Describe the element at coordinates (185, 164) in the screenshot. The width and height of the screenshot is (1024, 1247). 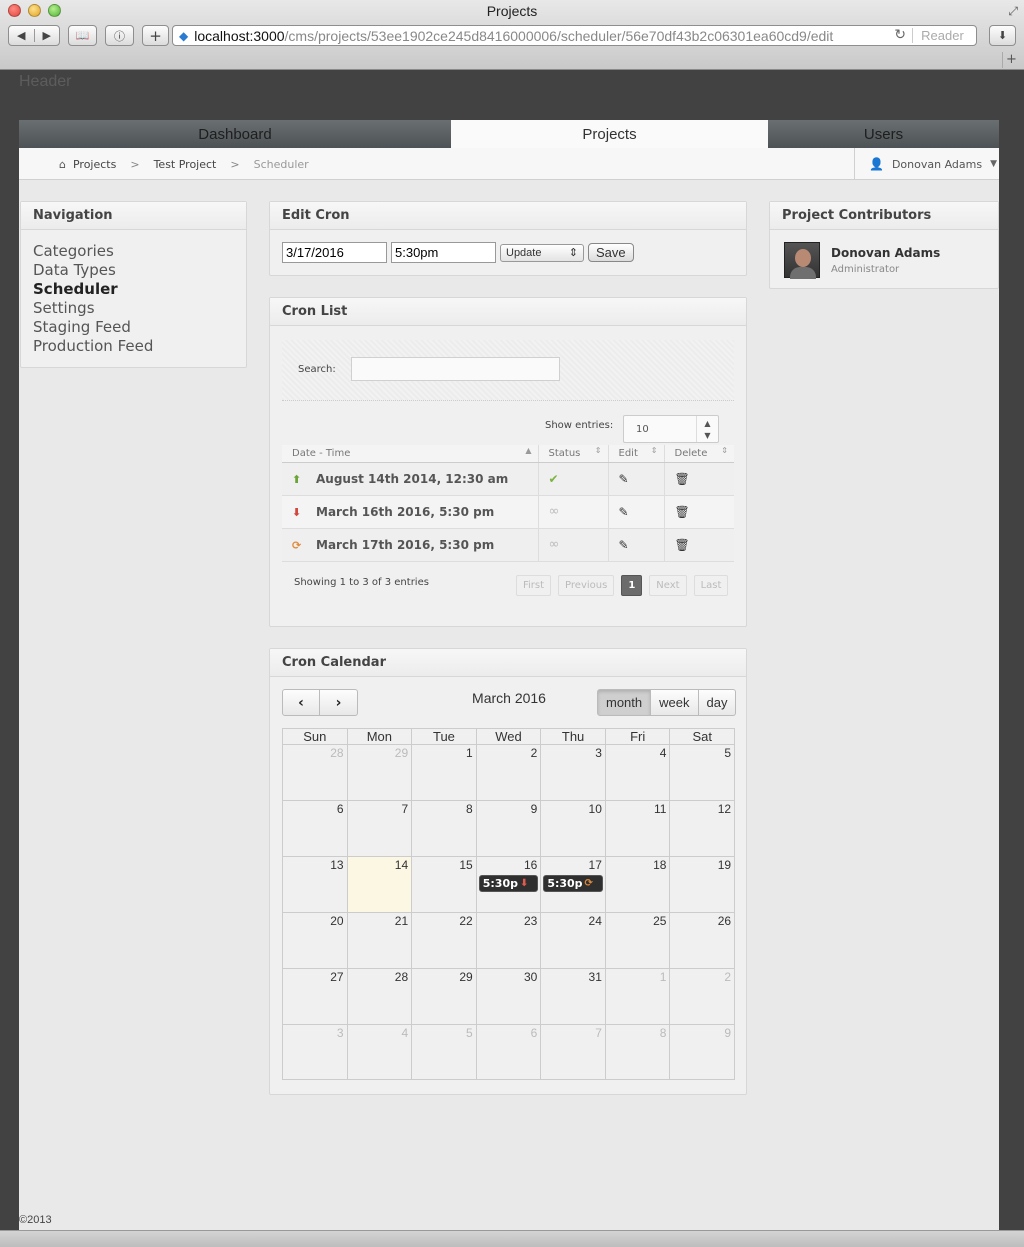
I see `breadcrumb-test-project: Test Project` at that location.